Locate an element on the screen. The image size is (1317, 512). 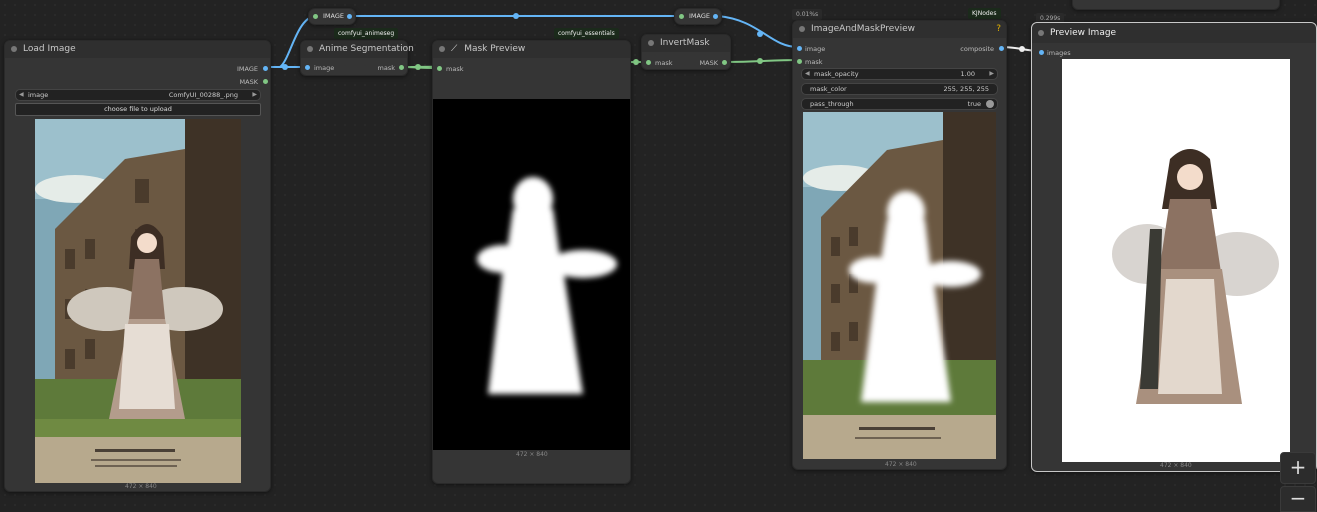
node-title: Anime Segmentation is located at coordinates (357, 49).